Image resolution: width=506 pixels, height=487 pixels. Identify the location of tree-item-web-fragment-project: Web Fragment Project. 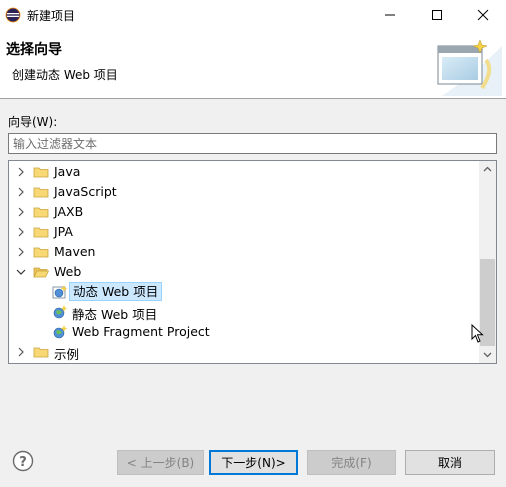
(244, 332).